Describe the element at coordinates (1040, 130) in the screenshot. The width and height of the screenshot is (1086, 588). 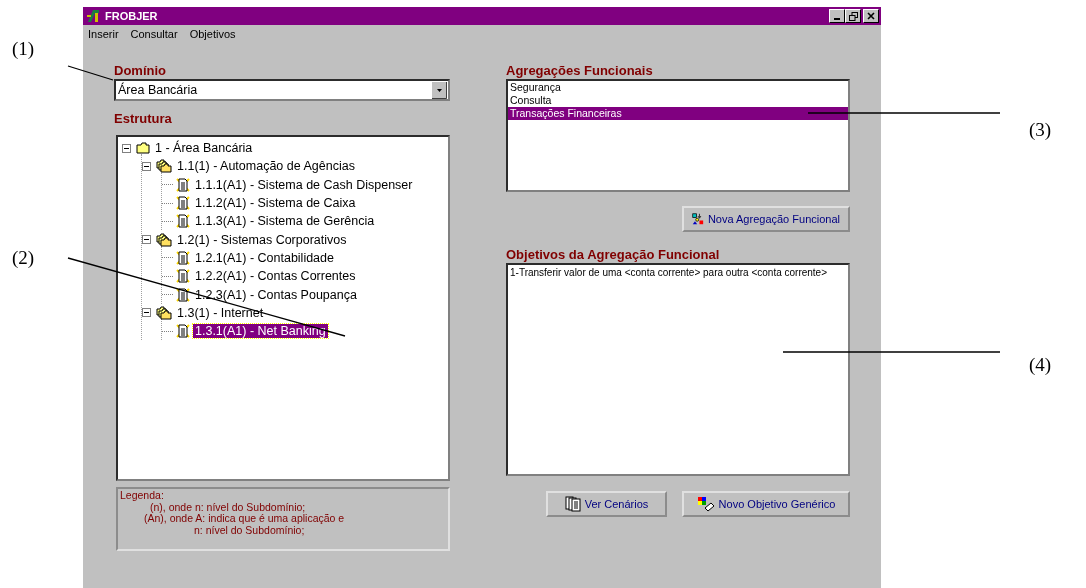
I see `callout-number: (3)` at that location.